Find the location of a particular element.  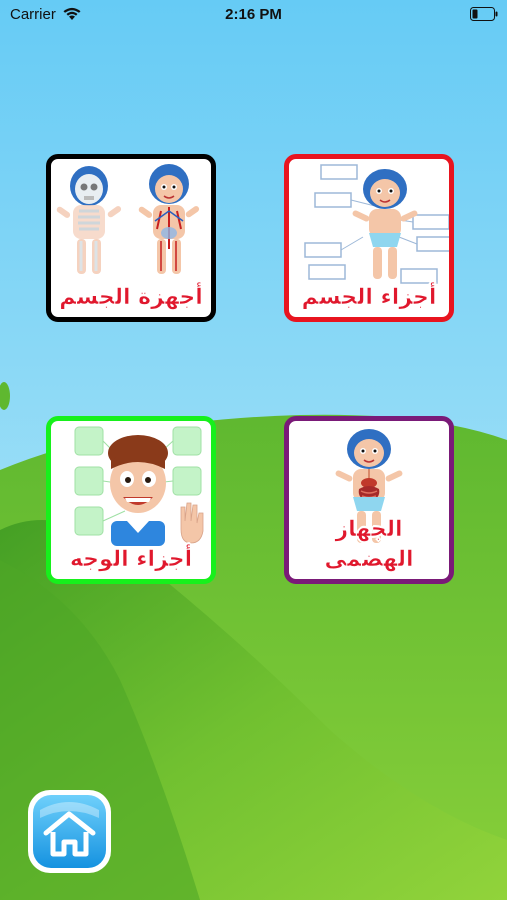

face-parts-illustration is located at coordinates (139, 486).